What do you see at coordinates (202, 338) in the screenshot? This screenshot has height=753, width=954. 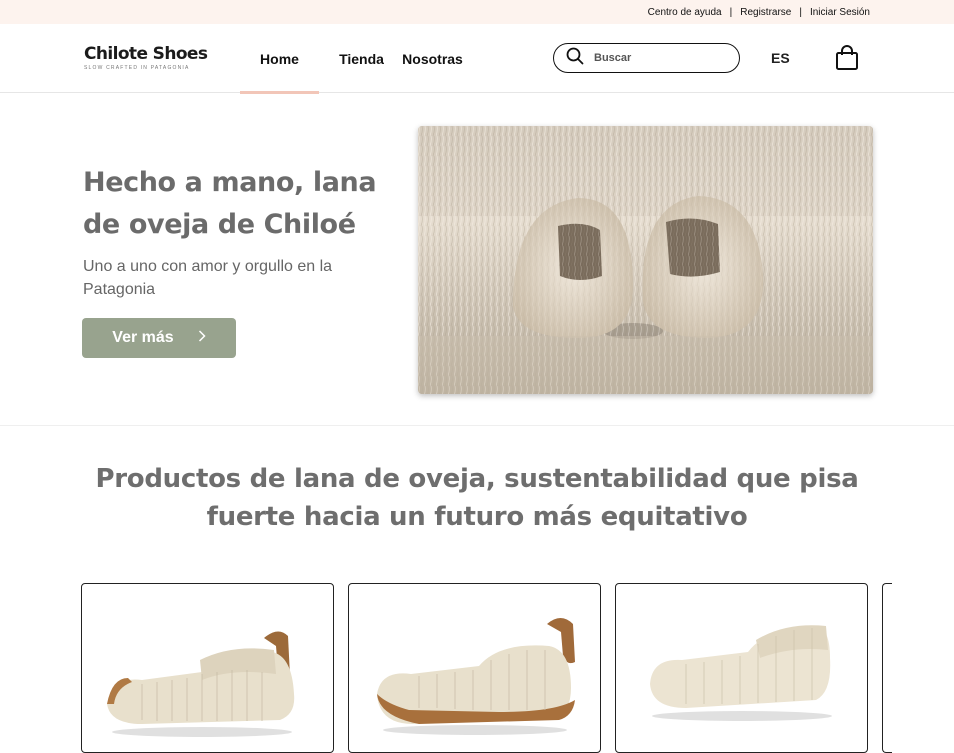 I see `chevron-right-icon` at bounding box center [202, 338].